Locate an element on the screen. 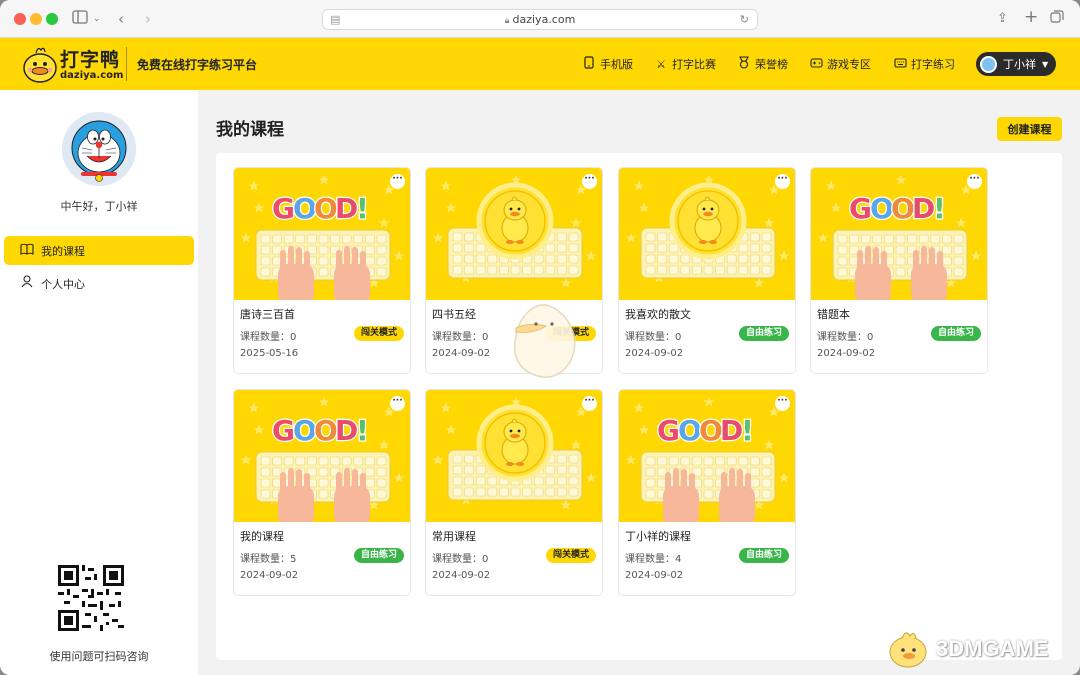  user-menu-button: 丁小祥 ▼ is located at coordinates (1016, 64).